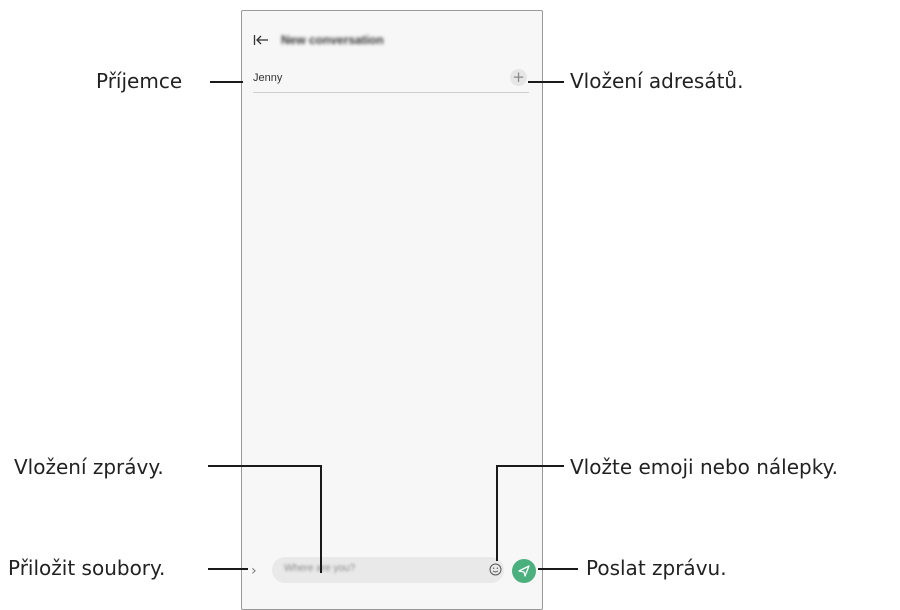 The height and width of the screenshot is (610, 900). What do you see at coordinates (254, 571) in the screenshot?
I see `attach-icon: ›` at bounding box center [254, 571].